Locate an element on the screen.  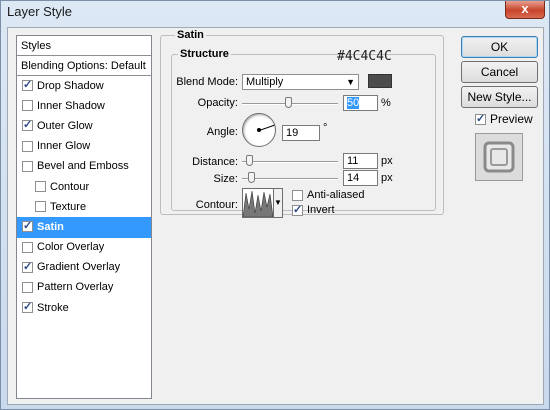
anti-aliased-checkbox is located at coordinates (297, 195).